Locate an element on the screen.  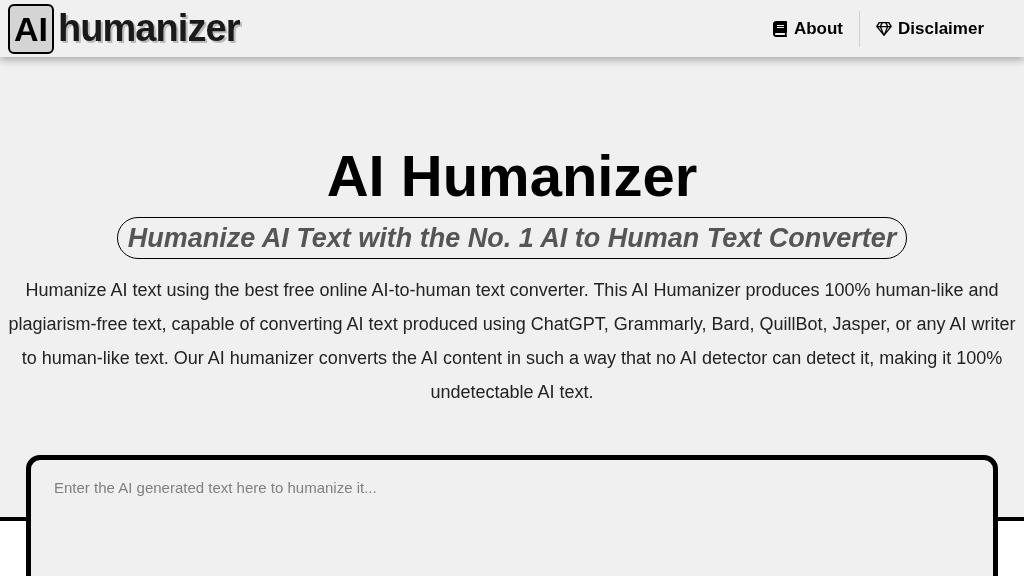
nav-link: Disclaimer is located at coordinates (930, 28).